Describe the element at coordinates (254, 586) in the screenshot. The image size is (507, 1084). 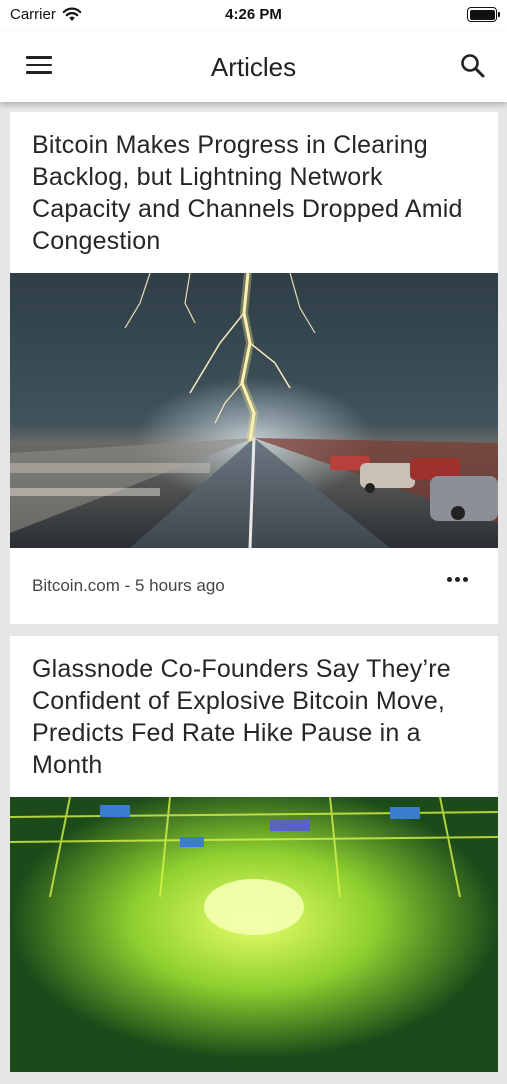
I see `article-footer: Bitcoin.com - 5 hours ago` at that location.